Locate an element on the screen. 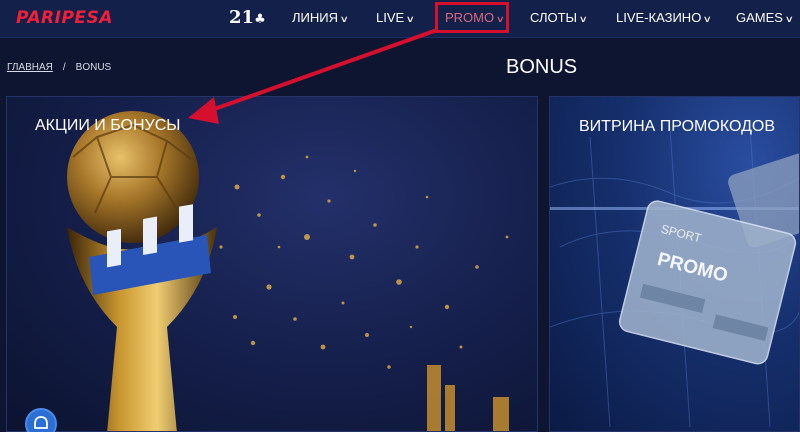 The width and height of the screenshot is (800, 432). promo-code-showcase-title: ВИТРИНА ПРОМОКОДОВ is located at coordinates (677, 126).